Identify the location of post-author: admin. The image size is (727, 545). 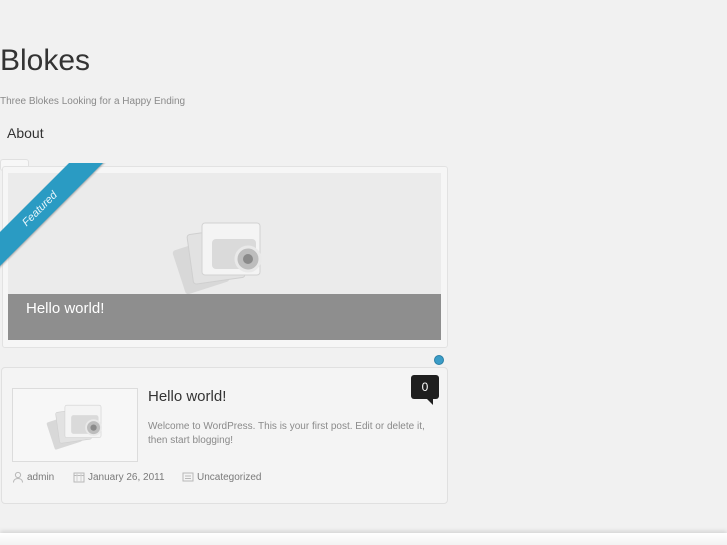
(33, 477).